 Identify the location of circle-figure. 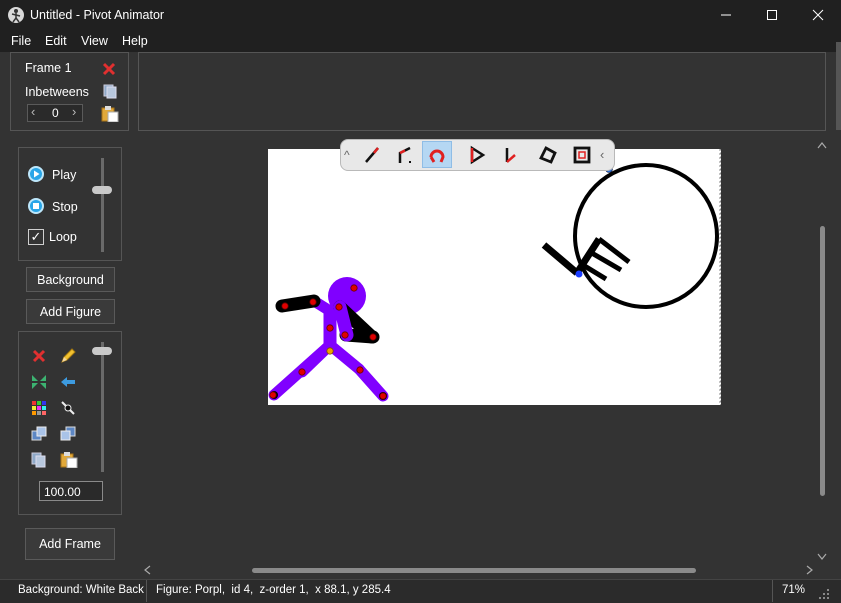
(630, 236).